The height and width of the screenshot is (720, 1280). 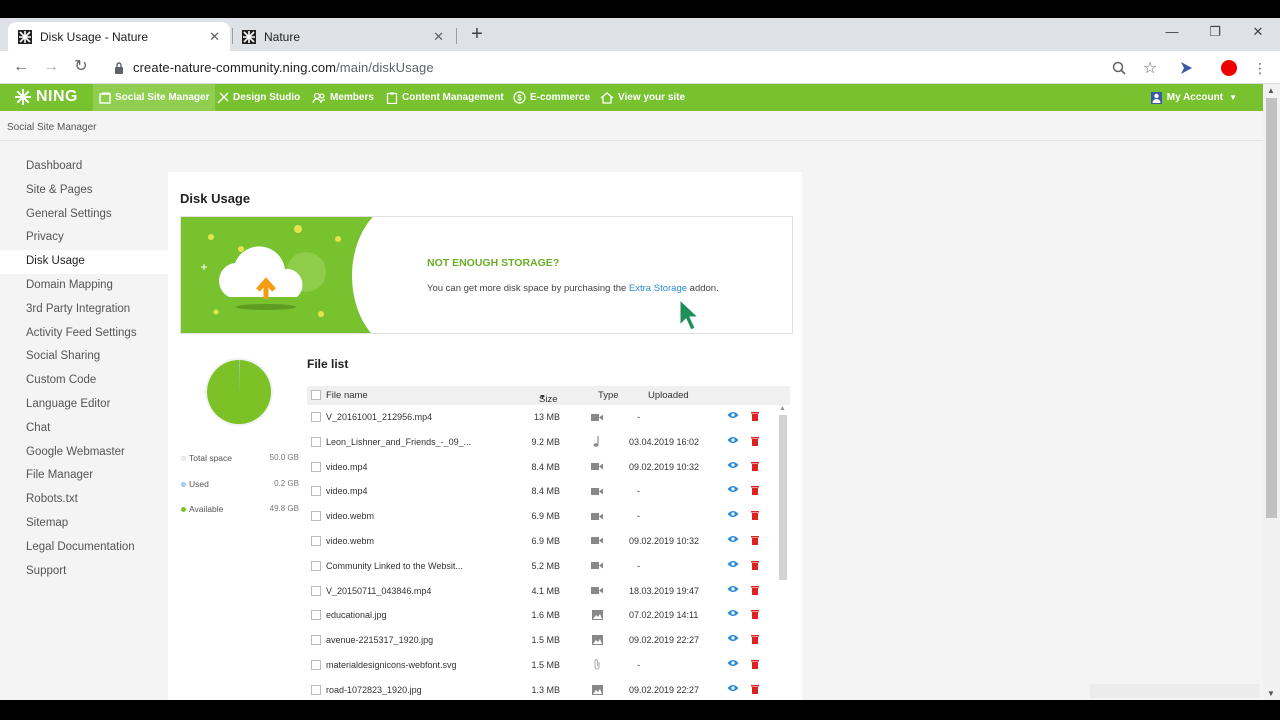 I want to click on breadcrumb: Social Site Manager, so click(x=52, y=127).